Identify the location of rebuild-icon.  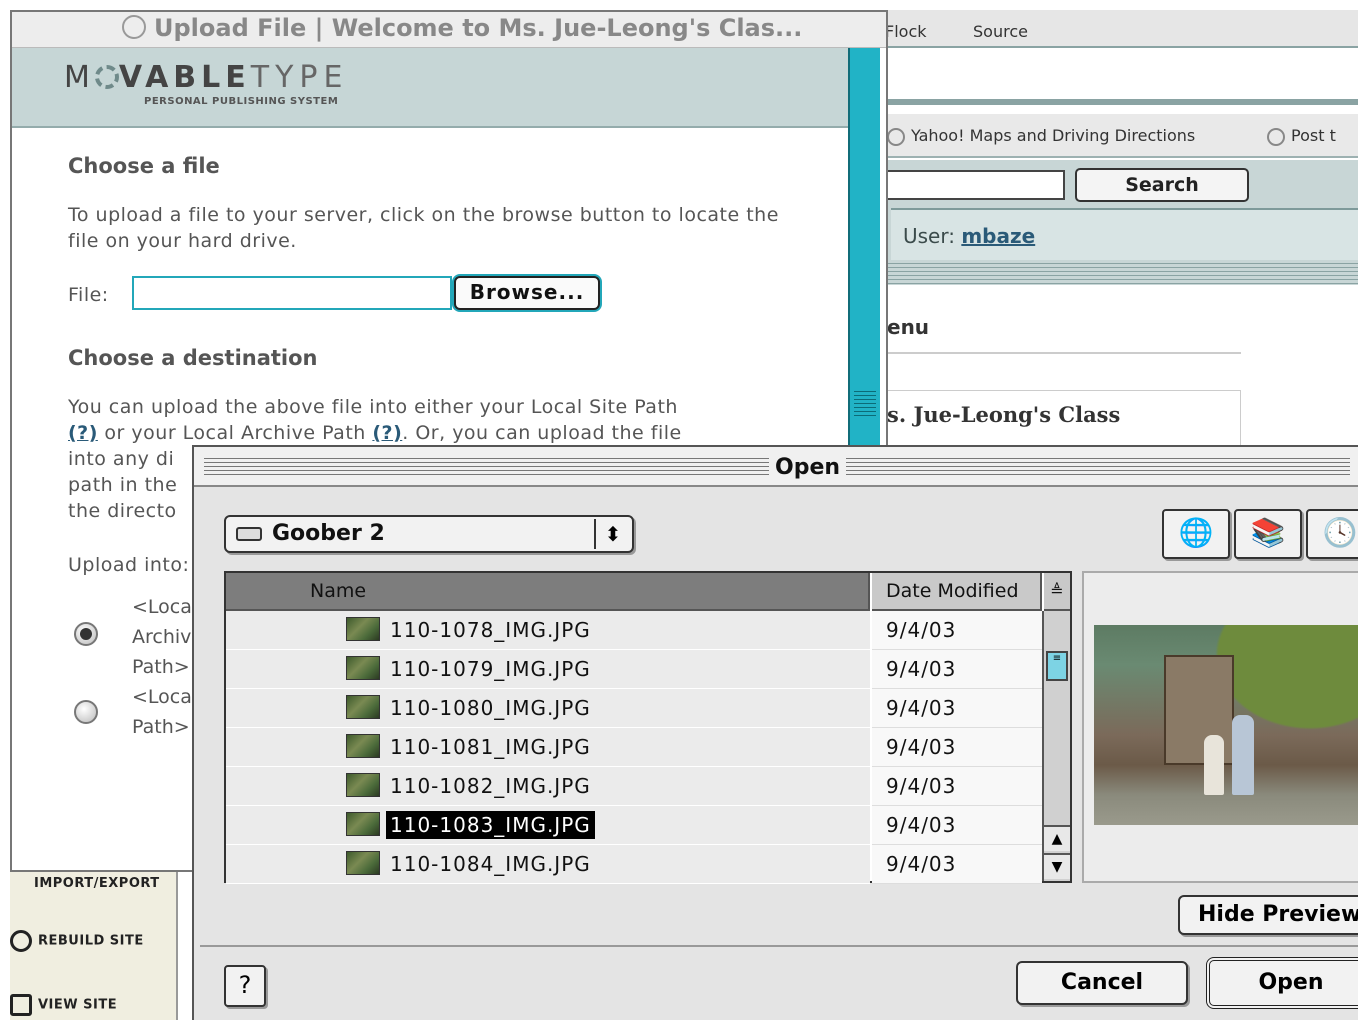
(21, 941).